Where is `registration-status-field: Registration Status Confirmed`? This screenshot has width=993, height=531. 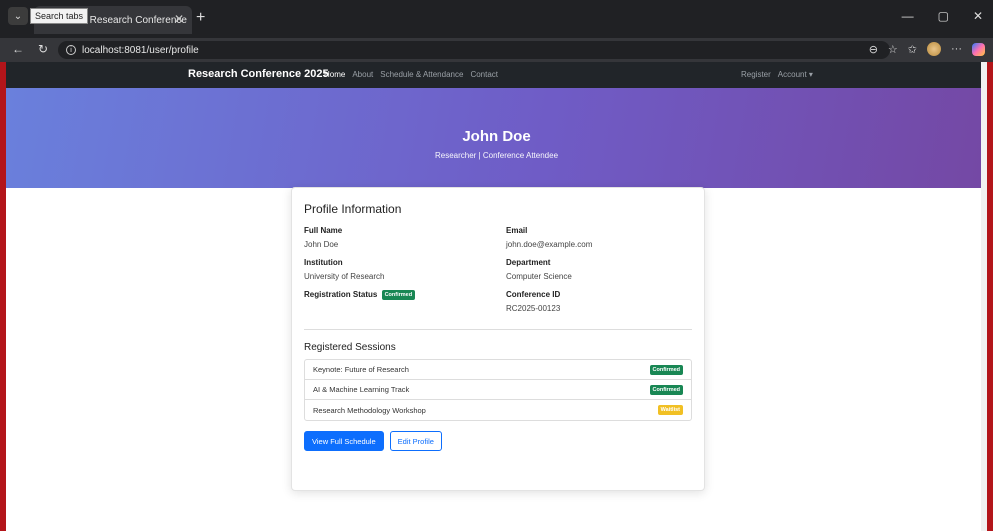
registration-status-field: Registration Status Confirmed is located at coordinates (405, 301).